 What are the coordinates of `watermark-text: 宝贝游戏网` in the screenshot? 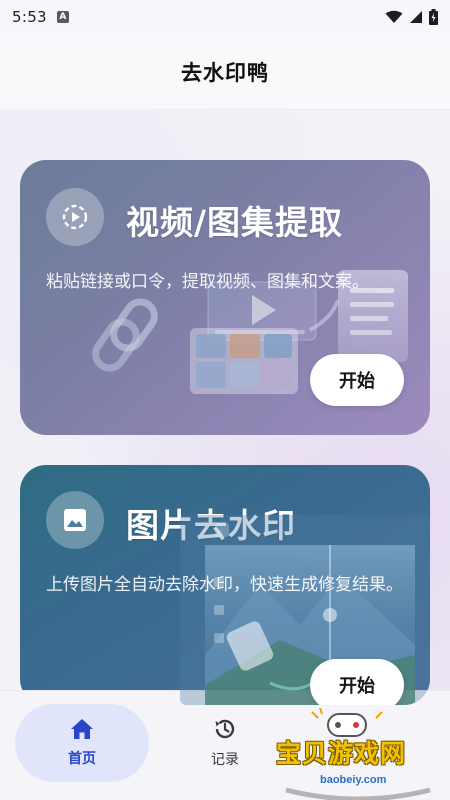 It's located at (341, 753).